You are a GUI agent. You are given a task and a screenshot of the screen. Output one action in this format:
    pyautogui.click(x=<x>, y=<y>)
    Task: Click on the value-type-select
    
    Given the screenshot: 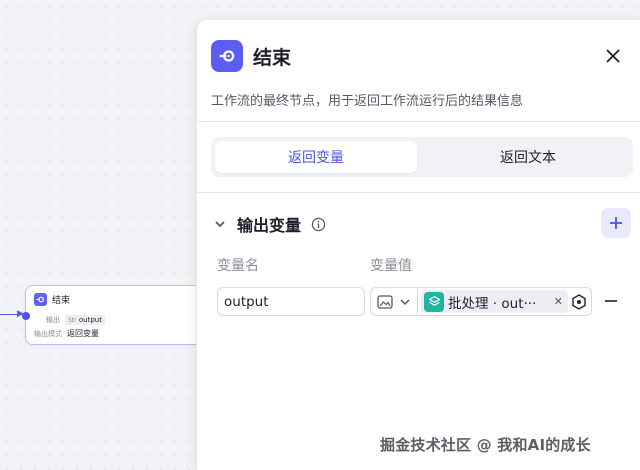 What is the action you would take?
    pyautogui.click(x=394, y=301)
    